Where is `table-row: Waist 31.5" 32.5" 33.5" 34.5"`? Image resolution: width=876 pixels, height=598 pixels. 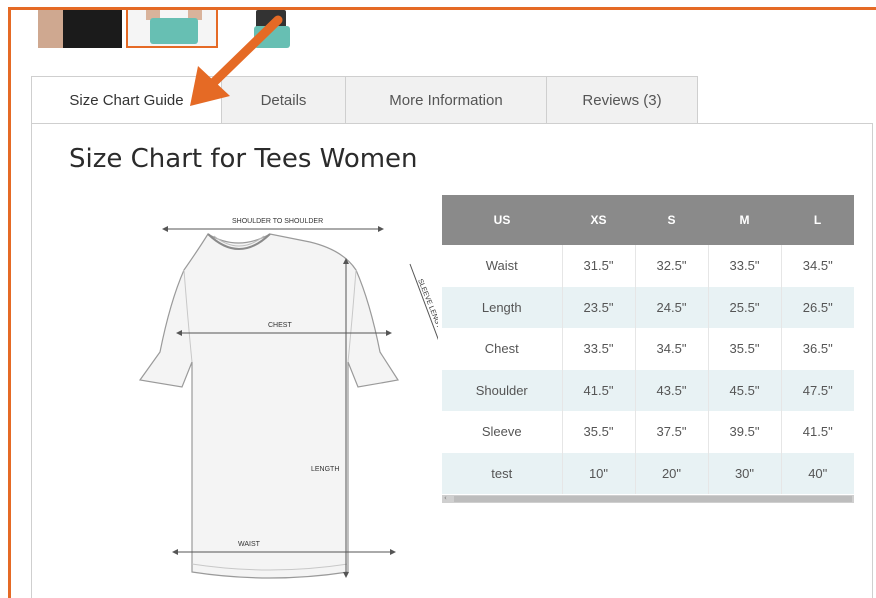 table-row: Waist 31.5" 32.5" 33.5" 34.5" is located at coordinates (648, 266).